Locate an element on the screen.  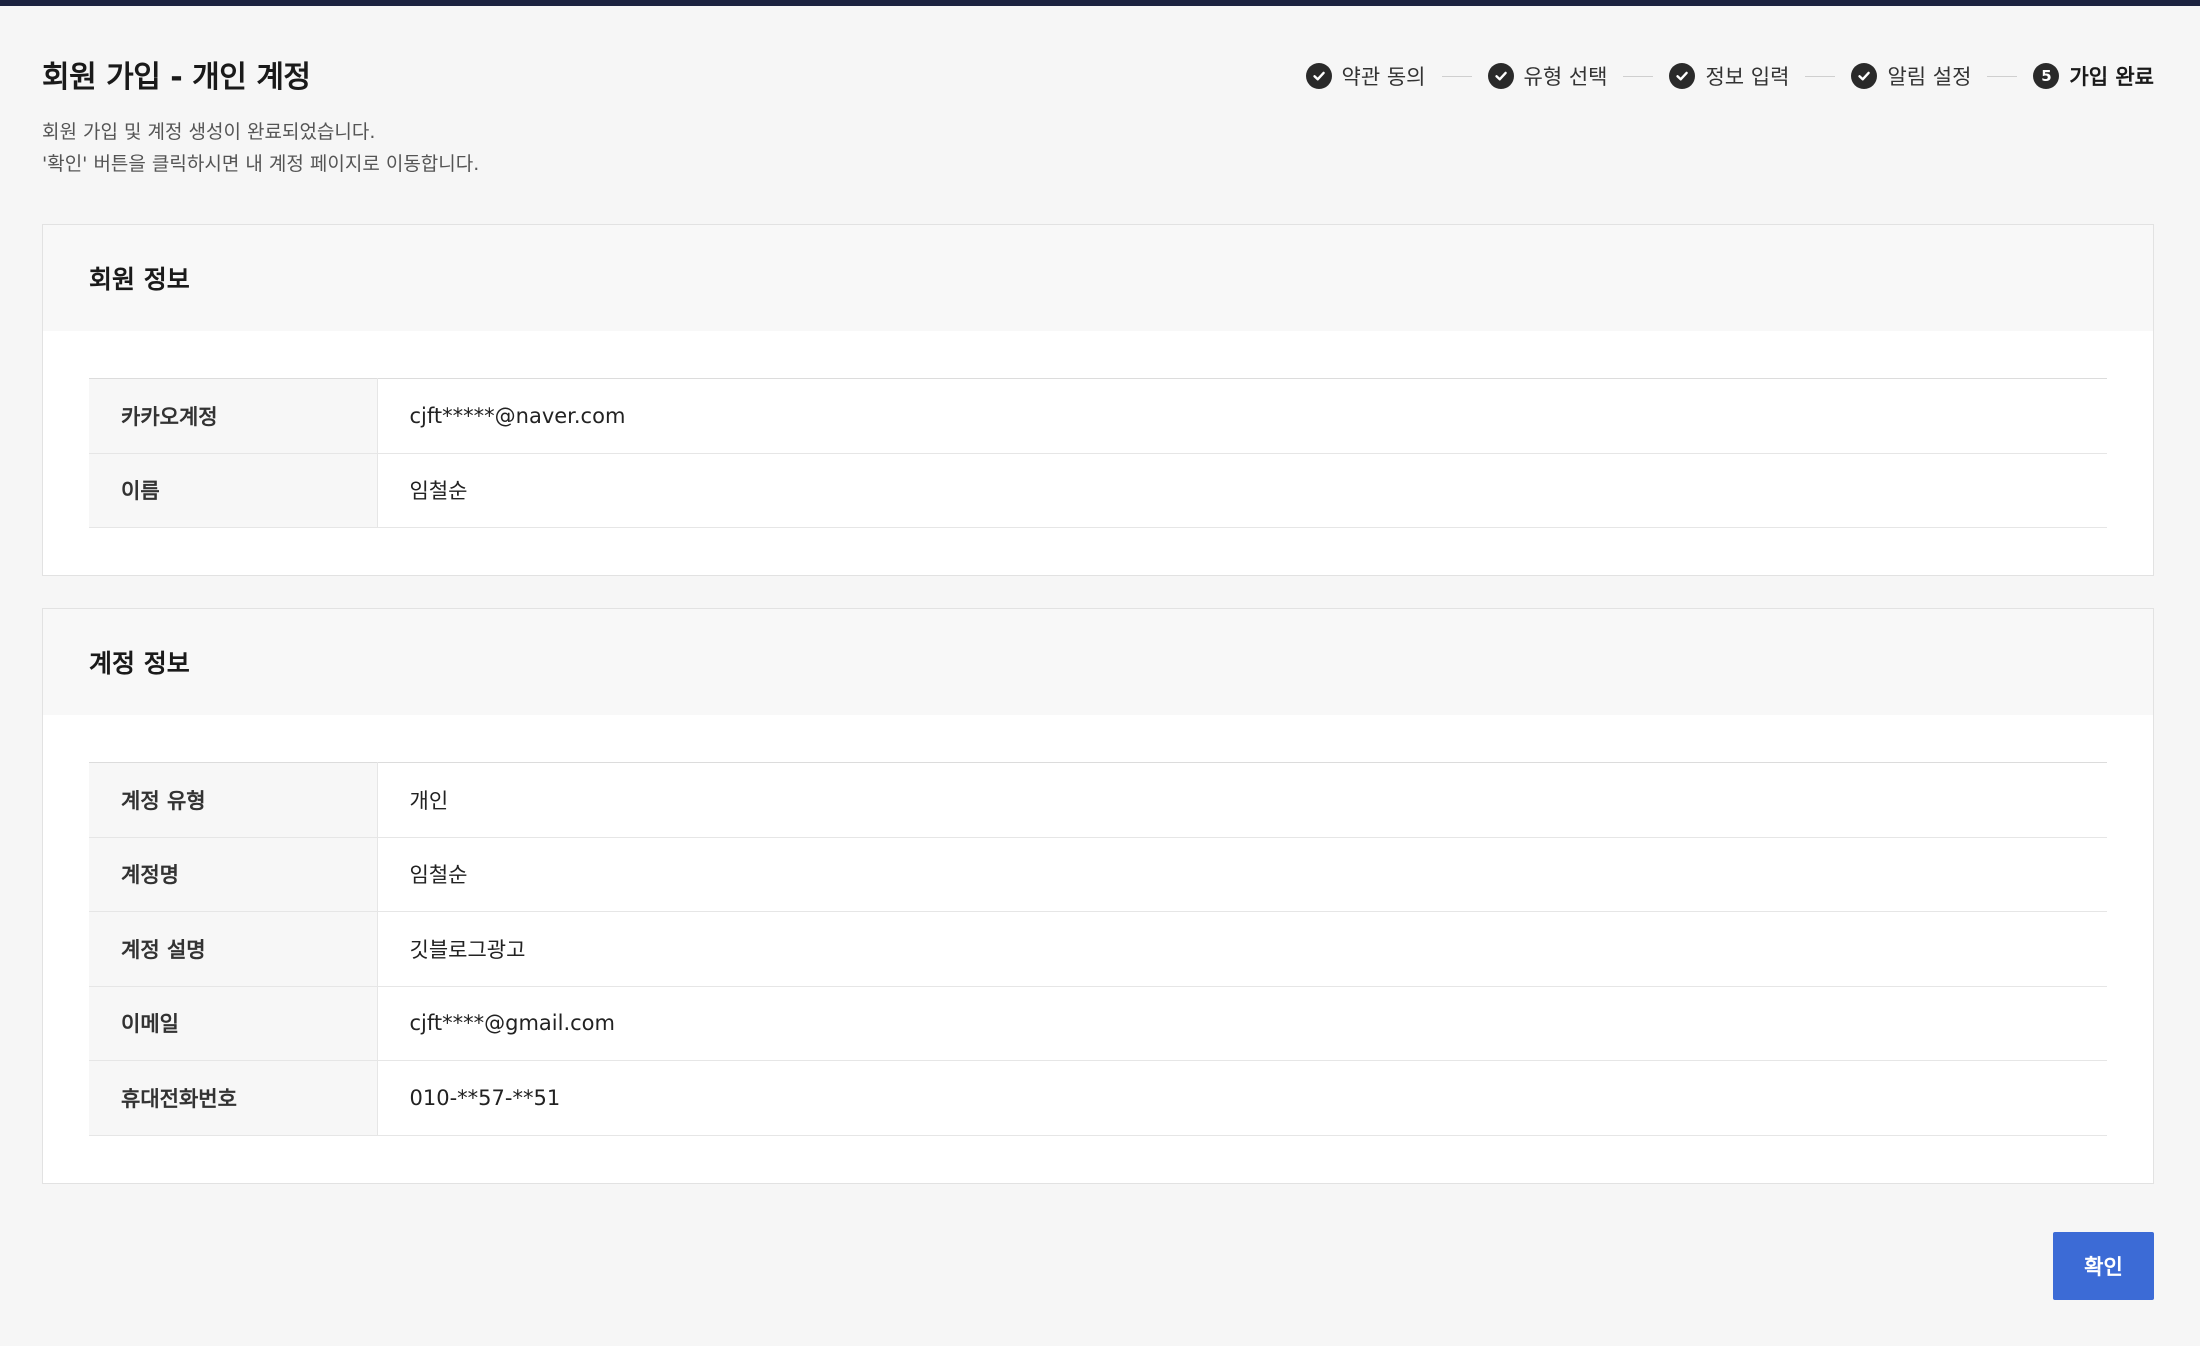
table-row: 카카오계정 cjft*****@naver.com is located at coordinates (1098, 416).